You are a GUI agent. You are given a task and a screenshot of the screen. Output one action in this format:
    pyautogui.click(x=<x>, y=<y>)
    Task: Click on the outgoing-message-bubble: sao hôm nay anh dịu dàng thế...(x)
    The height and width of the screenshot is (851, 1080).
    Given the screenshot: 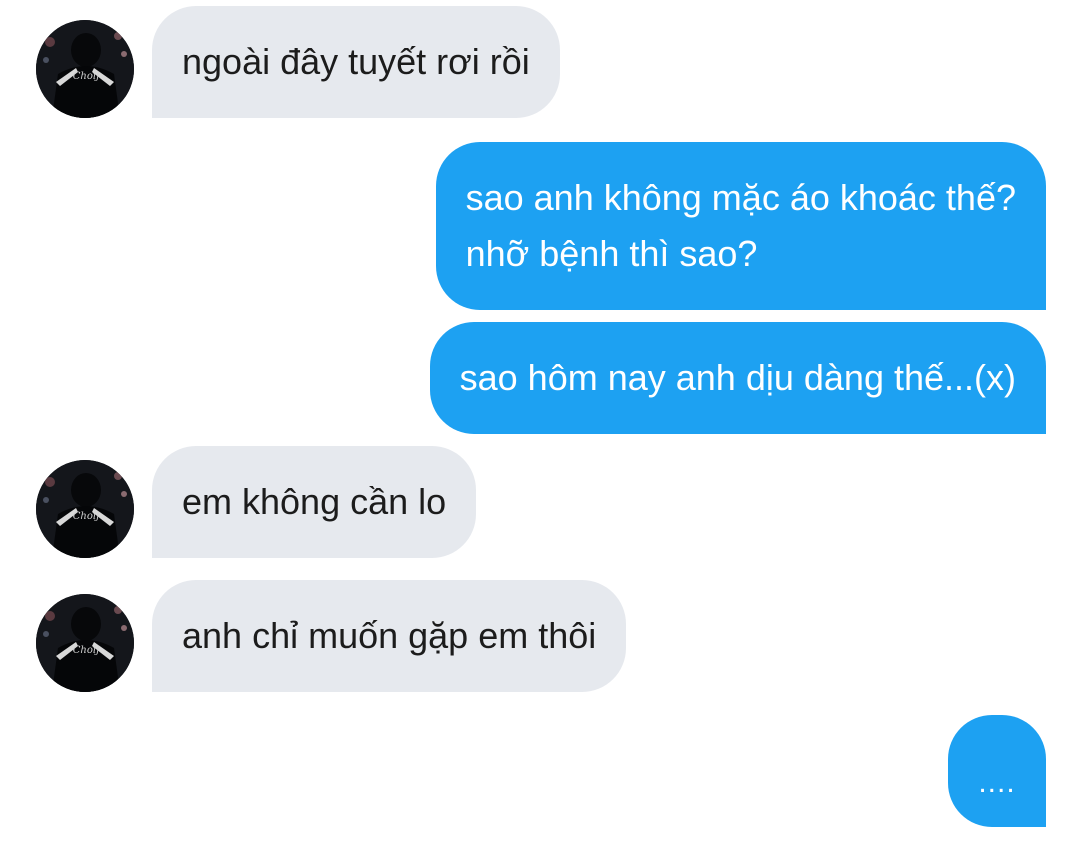 What is the action you would take?
    pyautogui.click(x=737, y=378)
    